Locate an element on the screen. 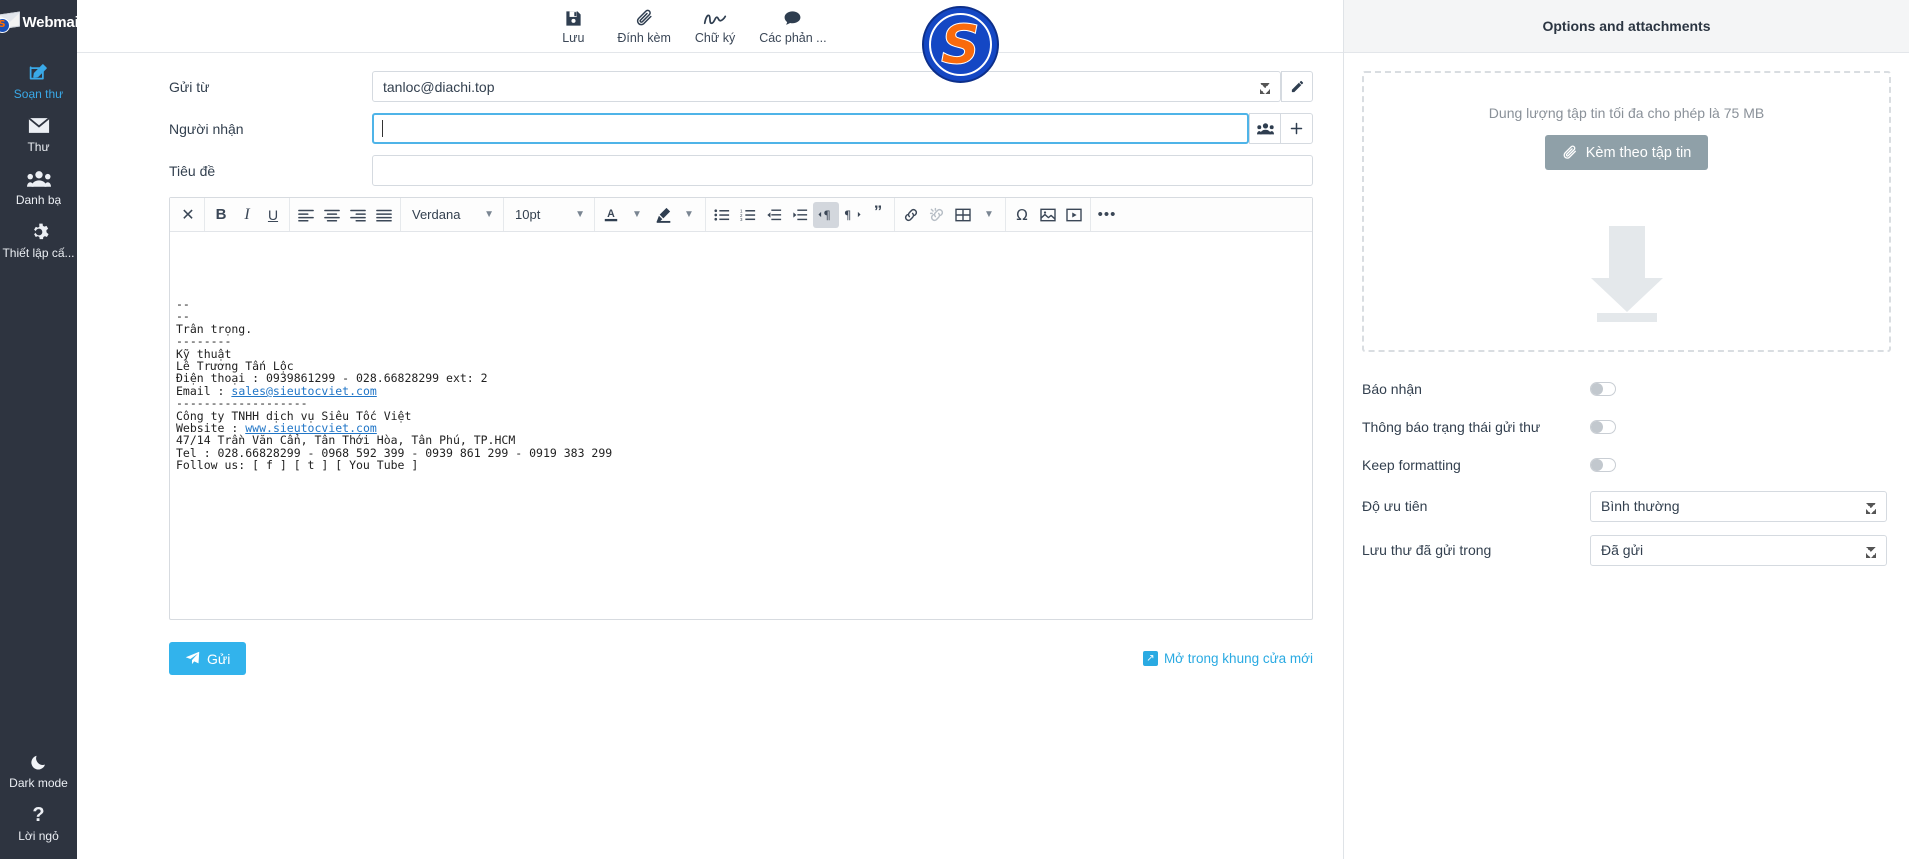 The height and width of the screenshot is (859, 1909). attach-file-label: Kèm theo tập tin is located at coordinates (1638, 152).